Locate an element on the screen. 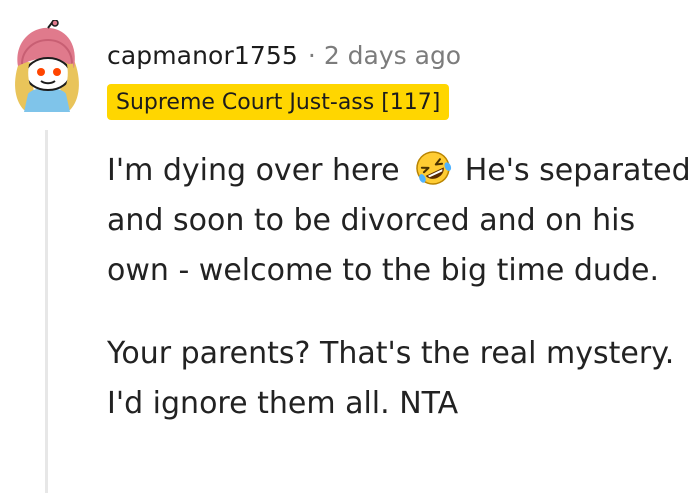 The width and height of the screenshot is (700, 493). user-avatar is located at coordinates (47, 65).